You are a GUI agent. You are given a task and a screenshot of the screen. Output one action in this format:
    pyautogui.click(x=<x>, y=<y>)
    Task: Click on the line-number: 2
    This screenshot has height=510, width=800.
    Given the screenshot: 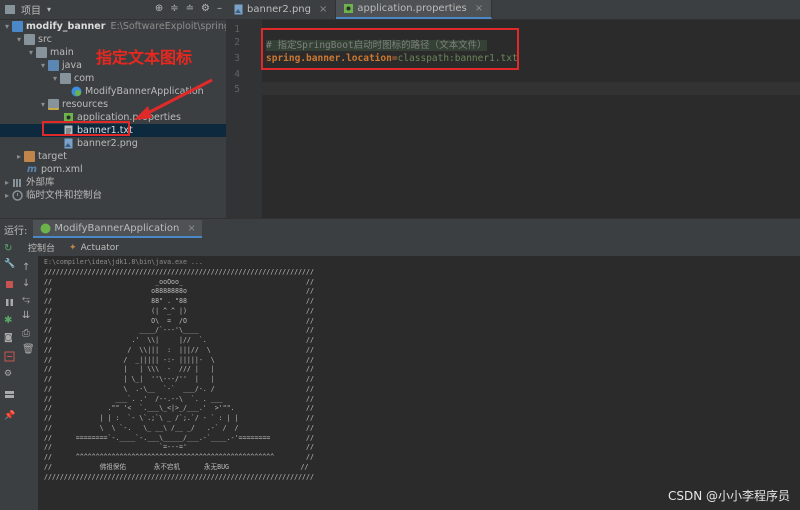 What is the action you would take?
    pyautogui.click(x=237, y=42)
    